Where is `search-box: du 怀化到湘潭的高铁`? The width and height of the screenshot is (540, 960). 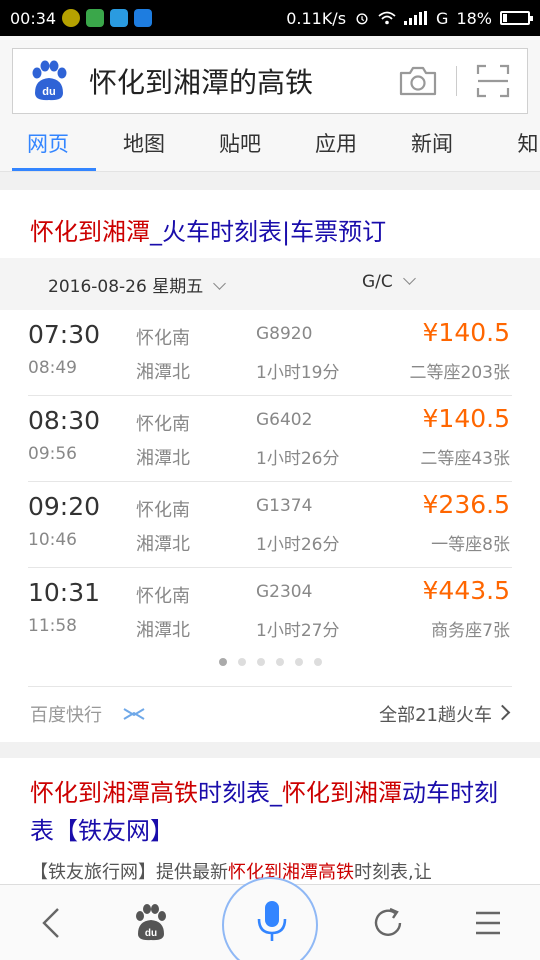 search-box: du 怀化到湘潭的高铁 is located at coordinates (270, 81).